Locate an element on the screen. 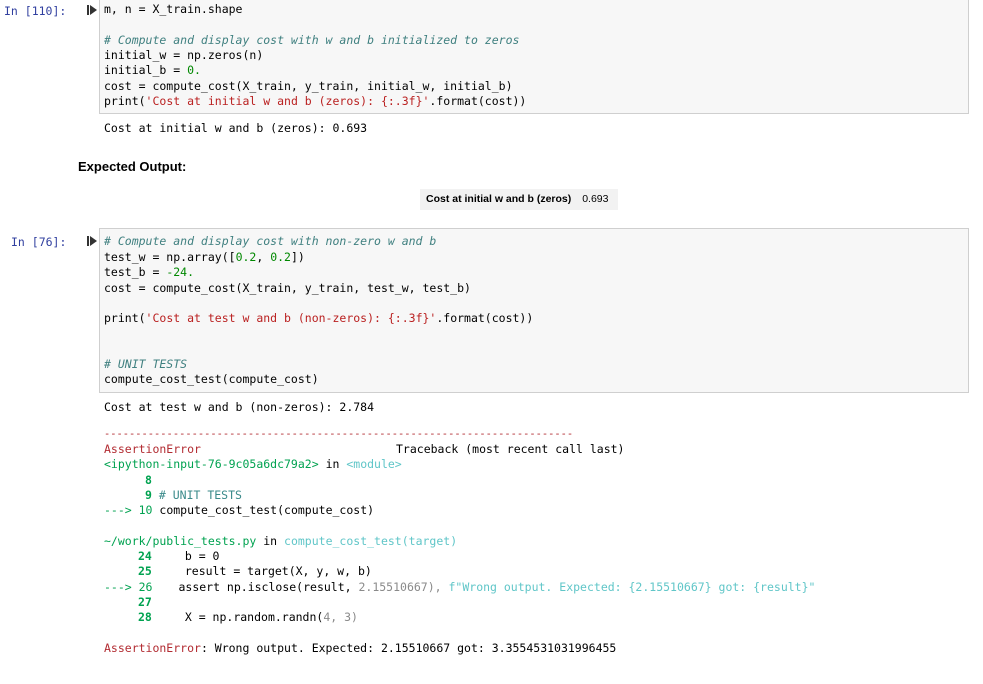  code-text: test_b = is located at coordinates (135, 272).